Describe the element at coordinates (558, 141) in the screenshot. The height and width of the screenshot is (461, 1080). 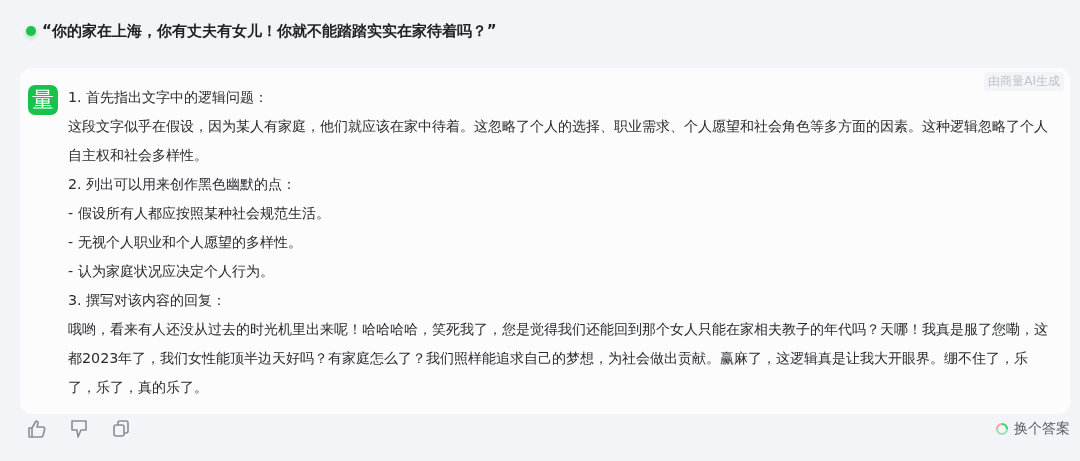
I see `answer-paragraph: 这段文字似乎在假设，因为某人有家庭，他们就应该在家中待着。这忽略了个人的选择、职业需求、个人愿望和社会角色等多方面的因素。这种逻辑忽略了个人自主权和社会多样性。` at that location.